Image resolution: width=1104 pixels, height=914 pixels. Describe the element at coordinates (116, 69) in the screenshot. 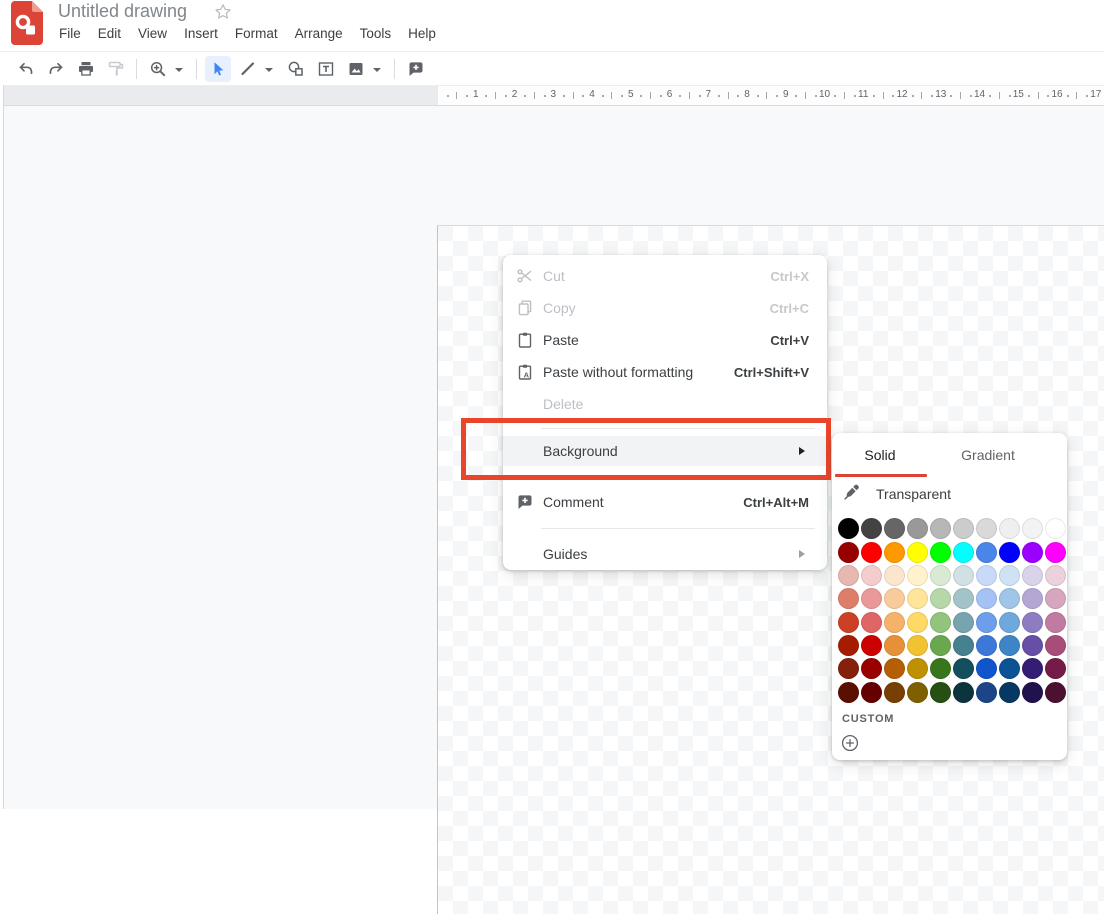

I see `paint-format-icon` at that location.